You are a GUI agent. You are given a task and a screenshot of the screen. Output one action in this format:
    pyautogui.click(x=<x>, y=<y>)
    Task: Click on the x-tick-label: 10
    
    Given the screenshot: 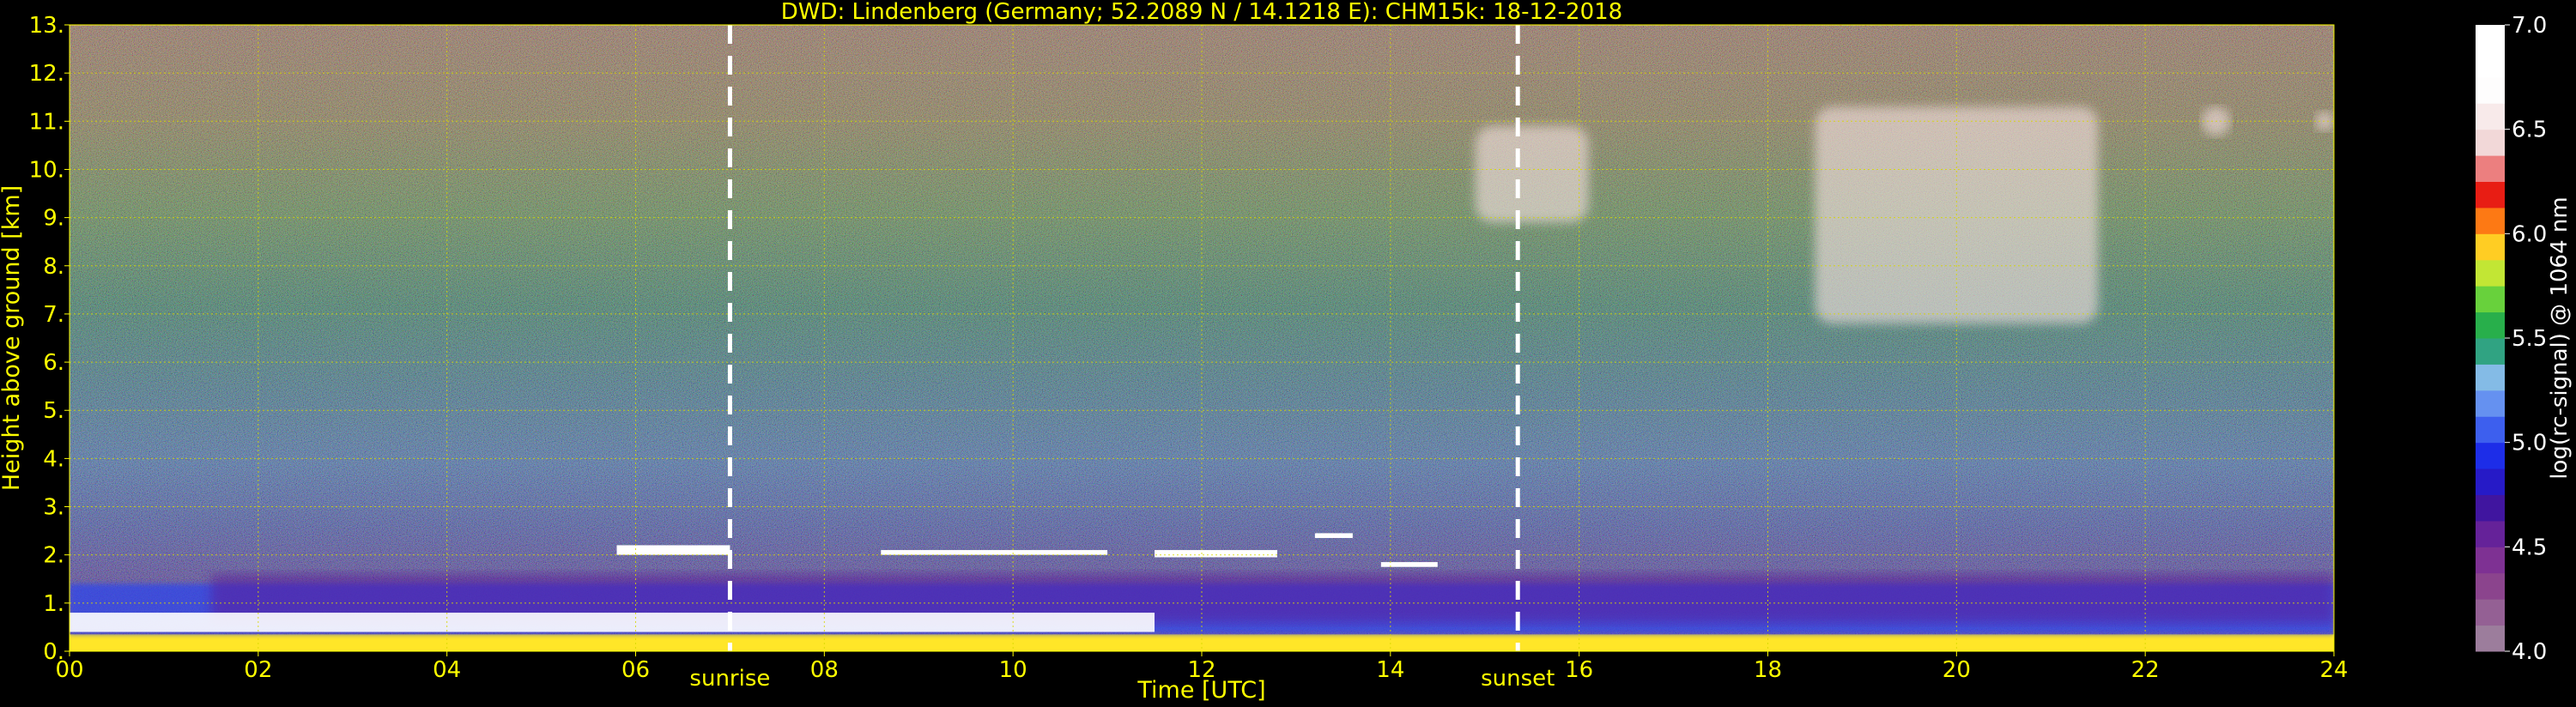 What is the action you would take?
    pyautogui.click(x=1013, y=670)
    